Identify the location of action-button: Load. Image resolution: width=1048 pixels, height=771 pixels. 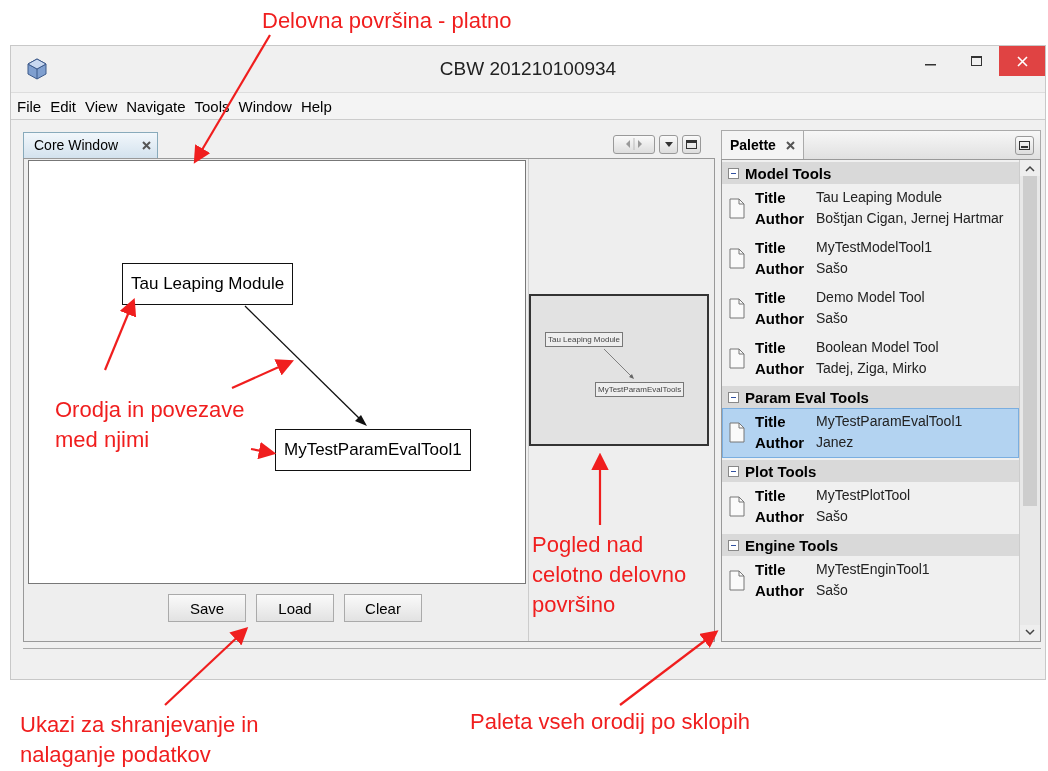
(295, 608).